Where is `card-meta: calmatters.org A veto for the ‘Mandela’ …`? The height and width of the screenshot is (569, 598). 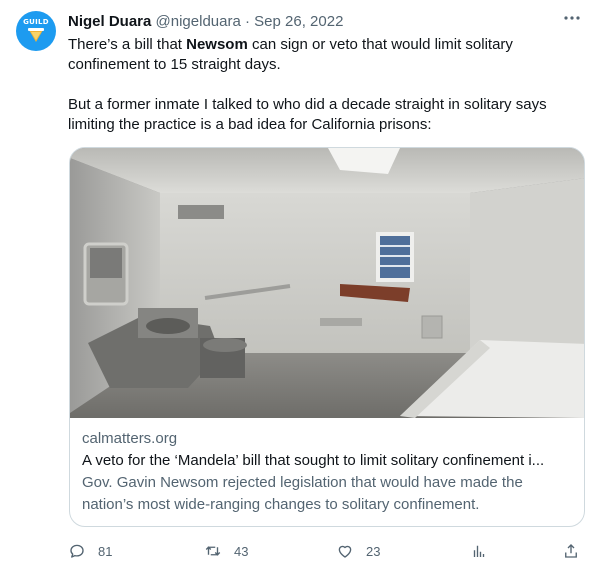
card-meta: calmatters.org A veto for the ‘Mandela’ … is located at coordinates (327, 472).